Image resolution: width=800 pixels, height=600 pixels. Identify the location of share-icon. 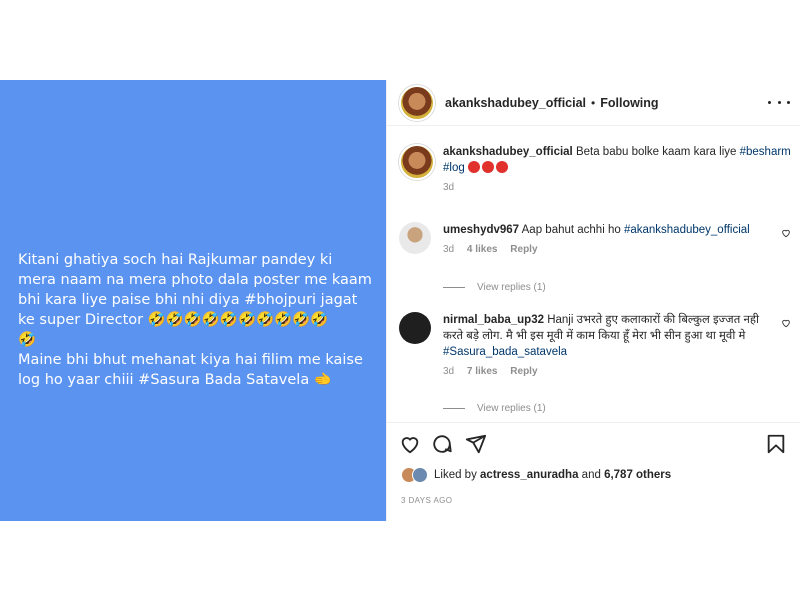
(476, 444).